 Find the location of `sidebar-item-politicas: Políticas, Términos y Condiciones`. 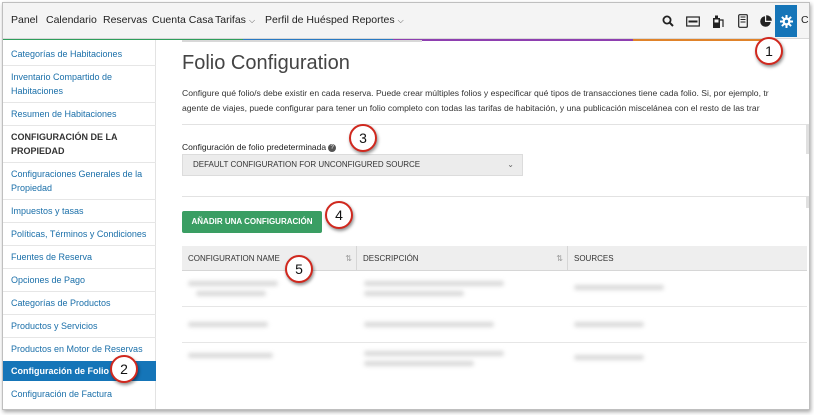

sidebar-item-politicas: Políticas, Términos y Condiciones is located at coordinates (79, 234).